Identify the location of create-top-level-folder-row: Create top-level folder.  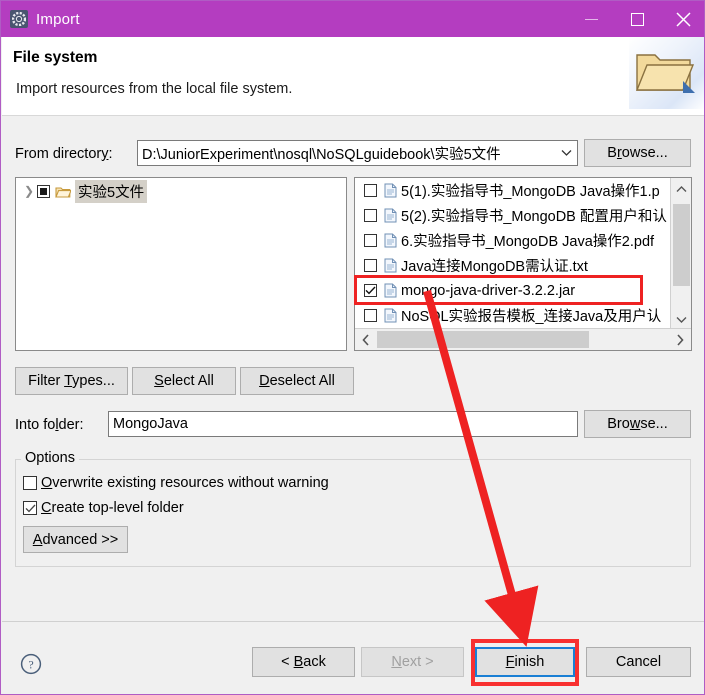
(103, 508).